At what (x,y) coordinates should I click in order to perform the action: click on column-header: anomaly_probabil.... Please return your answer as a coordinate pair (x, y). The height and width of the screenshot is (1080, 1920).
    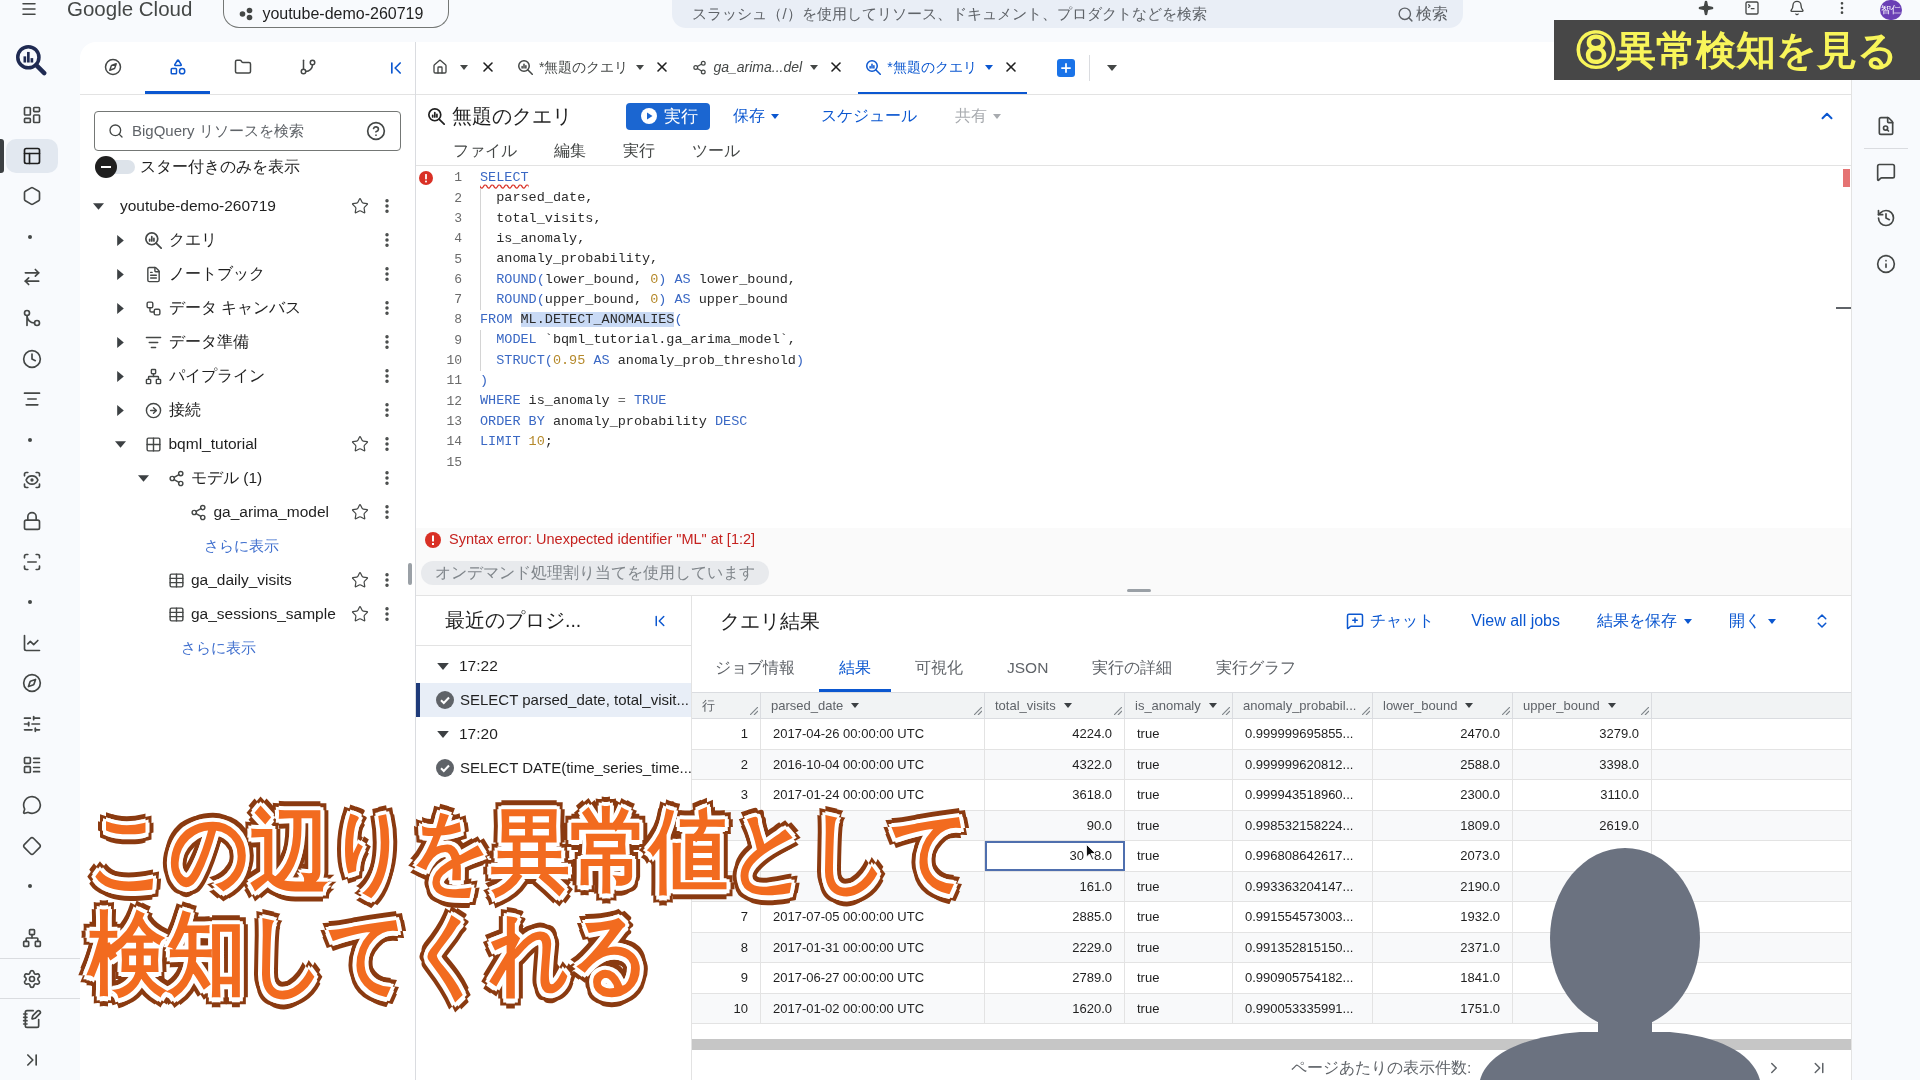
    Looking at the image, I should click on (1303, 705).